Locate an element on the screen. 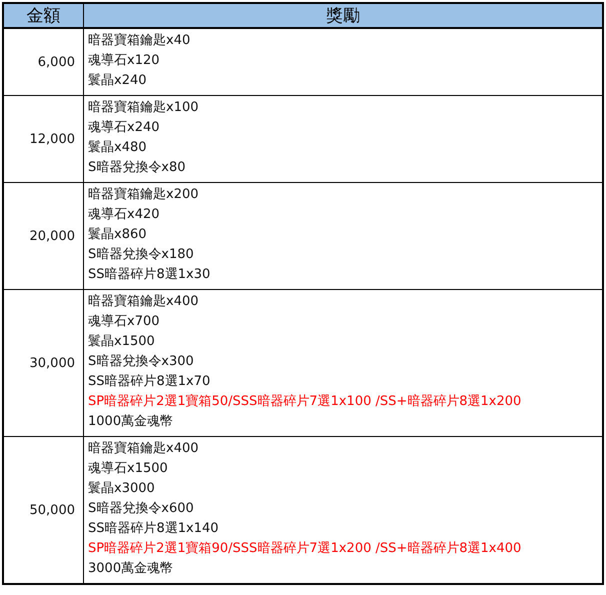  reward-line: 3000萬金魂幣 is located at coordinates (131, 569).